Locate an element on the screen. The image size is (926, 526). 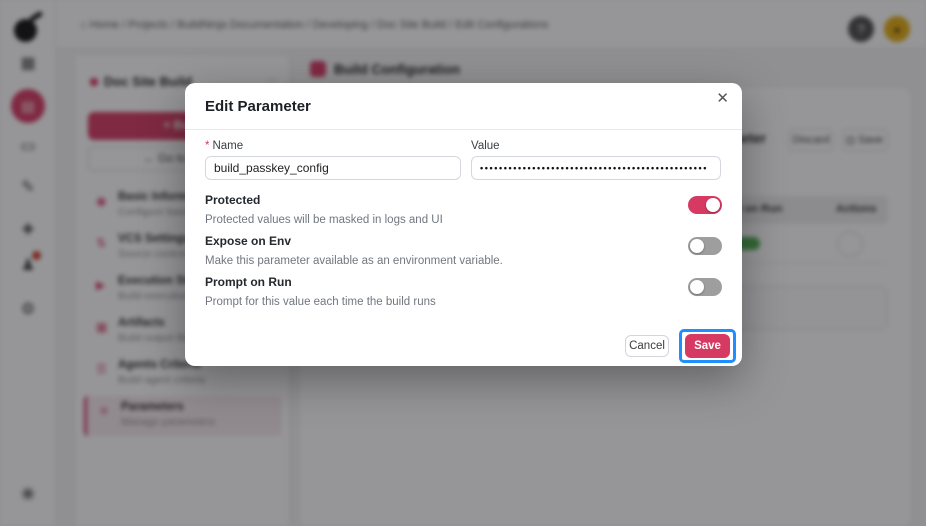
close-icon: ✕ is located at coordinates (722, 98).